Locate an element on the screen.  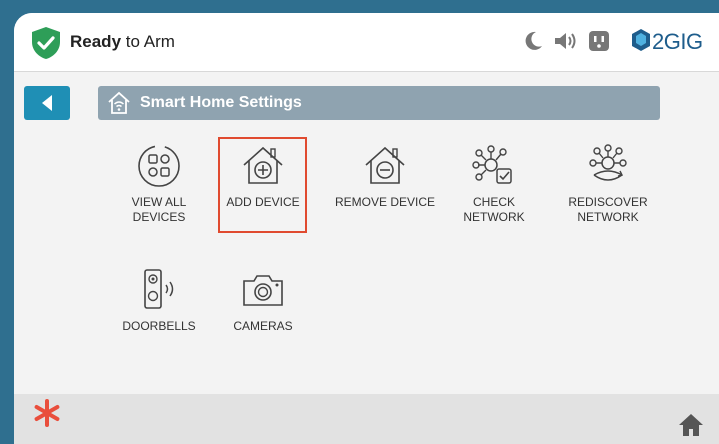
tile-label: CHECK NETWORK is located at coordinates (494, 210).